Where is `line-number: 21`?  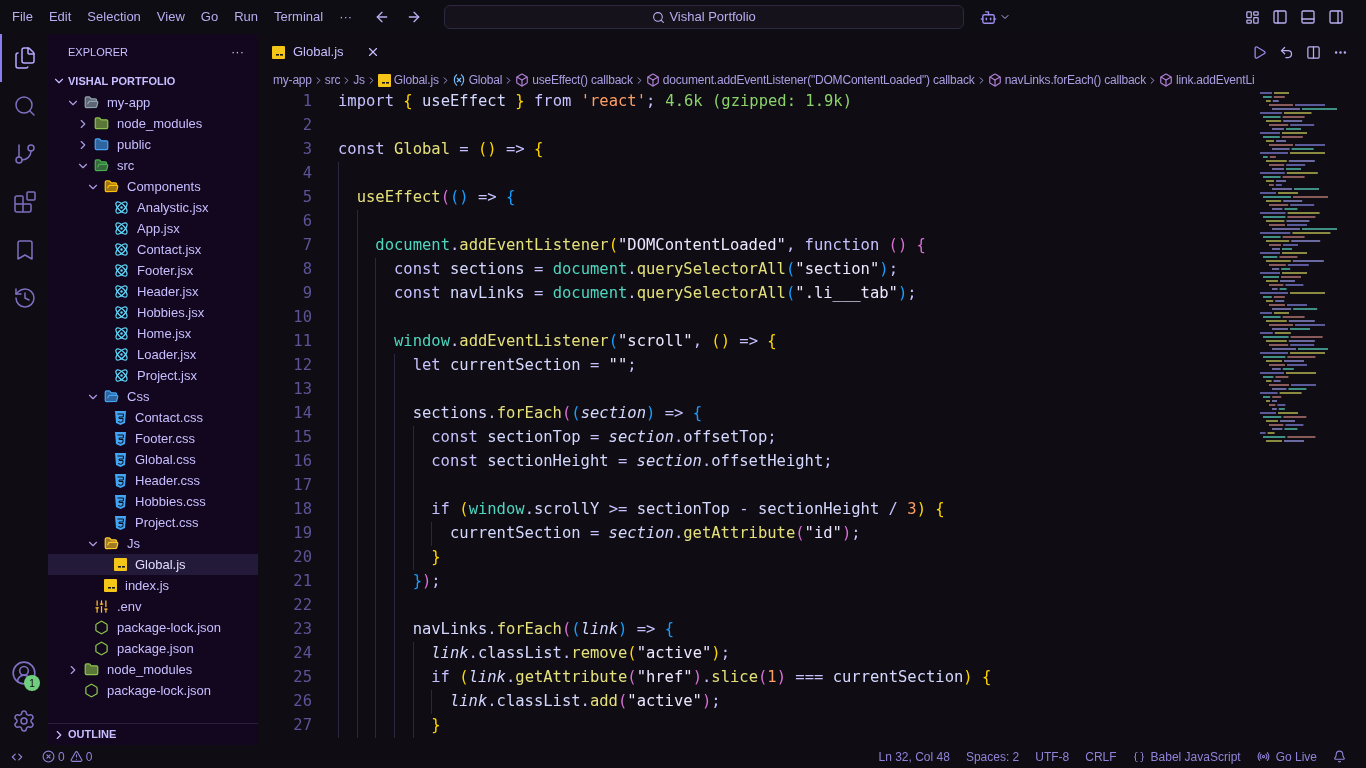 line-number: 21 is located at coordinates (302, 582).